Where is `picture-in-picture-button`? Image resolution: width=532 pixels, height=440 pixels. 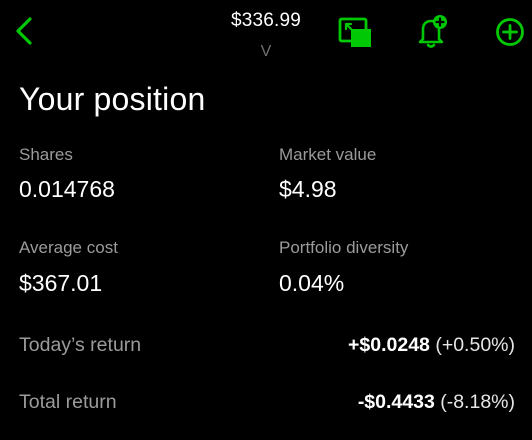 picture-in-picture-button is located at coordinates (354, 34).